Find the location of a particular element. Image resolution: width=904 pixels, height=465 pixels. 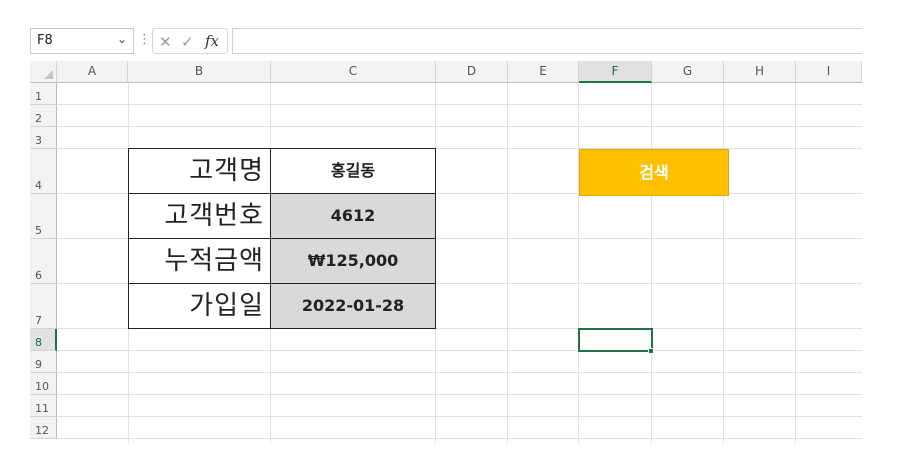

row-header-12: 12 is located at coordinates (43, 428).